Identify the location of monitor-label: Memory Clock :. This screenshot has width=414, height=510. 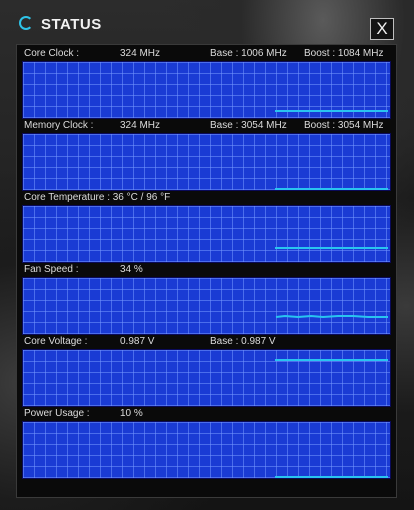
(59, 125).